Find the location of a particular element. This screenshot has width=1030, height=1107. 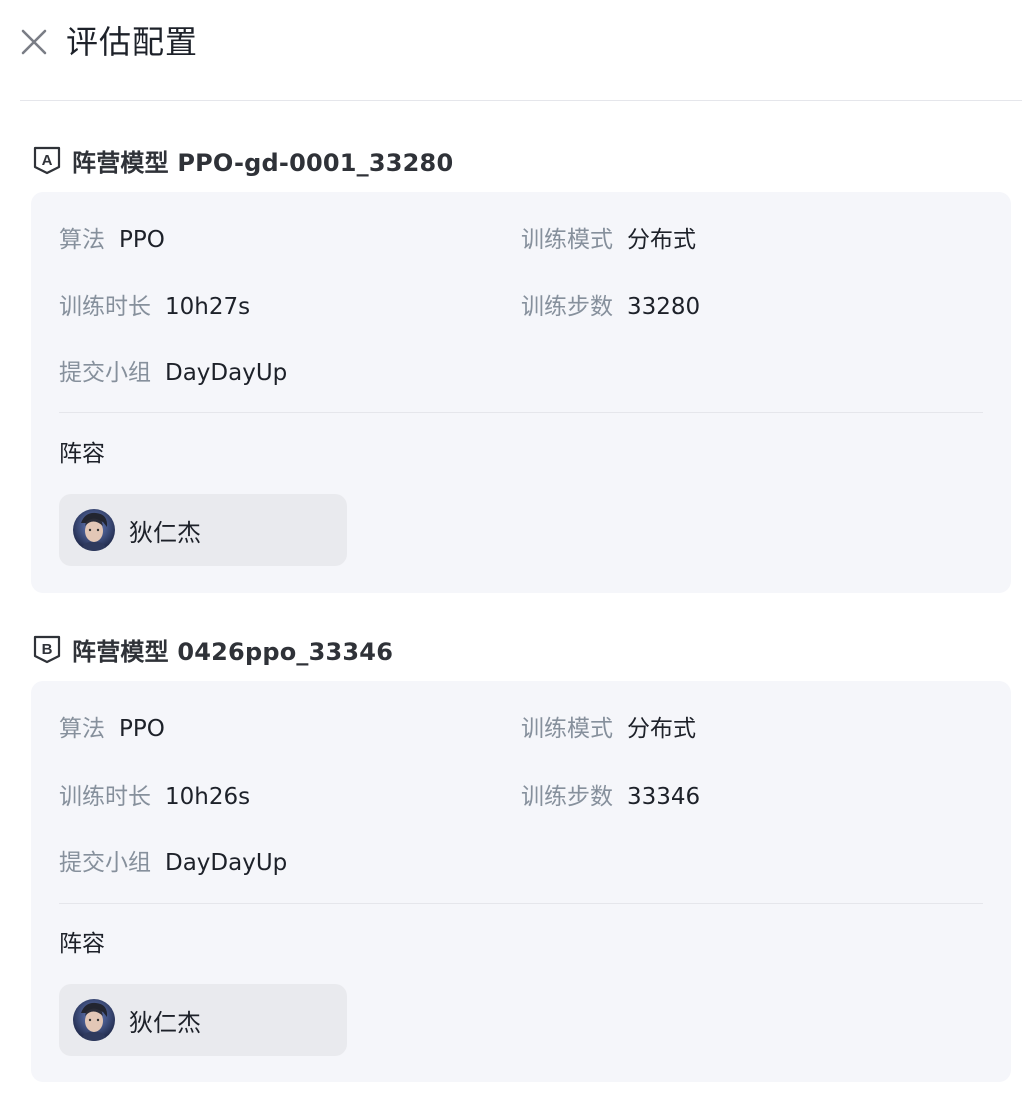

dialog-header: 评估配置 is located at coordinates (515, 50).